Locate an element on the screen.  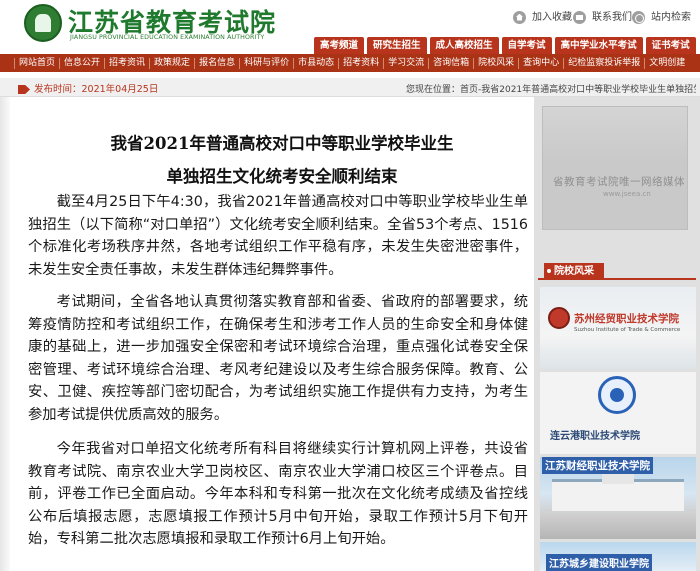
nav-item-news: 招考资讯 is located at coordinates (126, 63).